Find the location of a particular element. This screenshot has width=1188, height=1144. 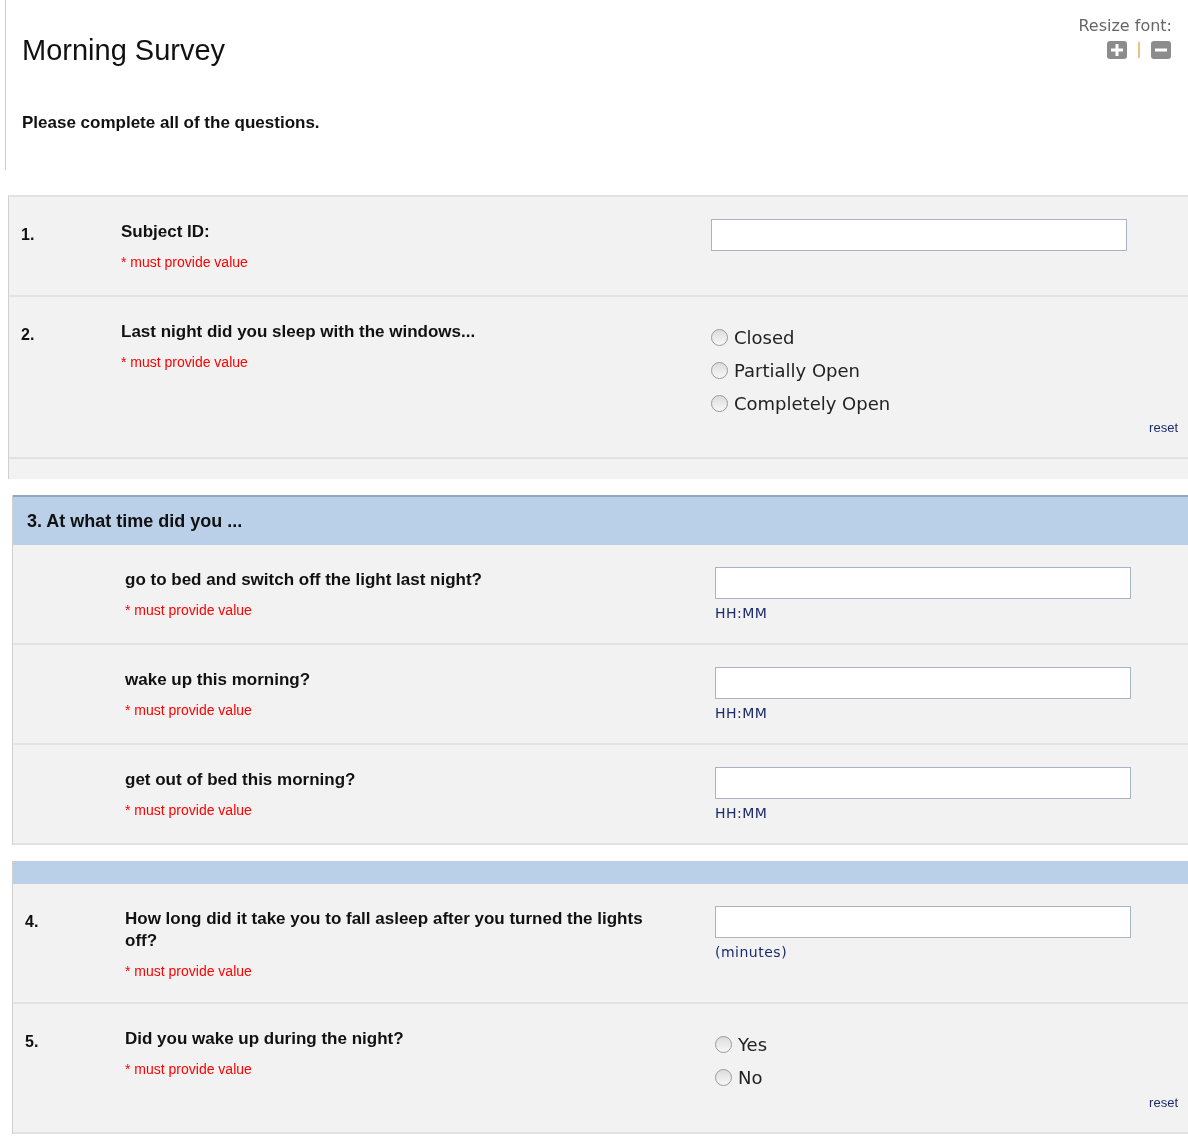

question-text: go to bed and switch off the light last night? is located at coordinates (304, 580).